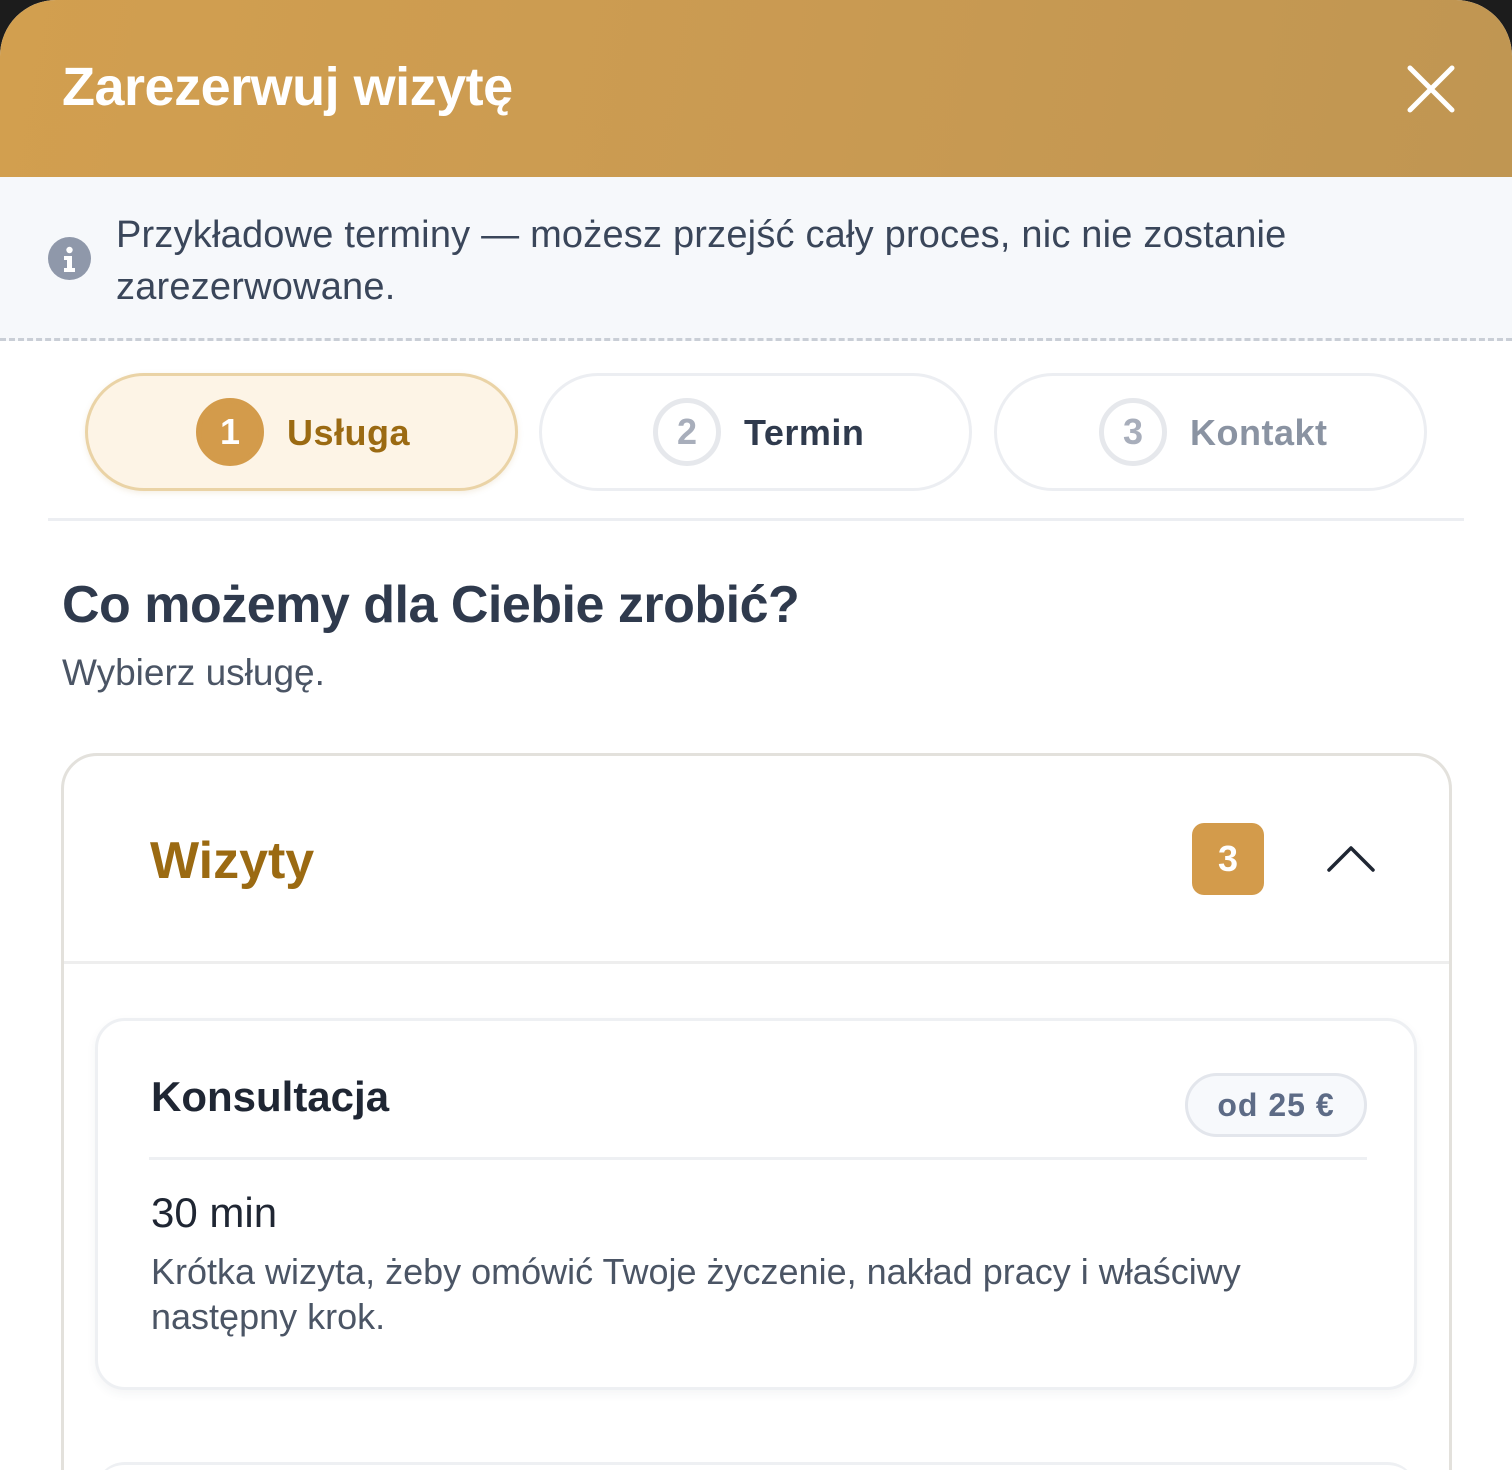  I want to click on step-termin: 2 Termin, so click(755, 432).